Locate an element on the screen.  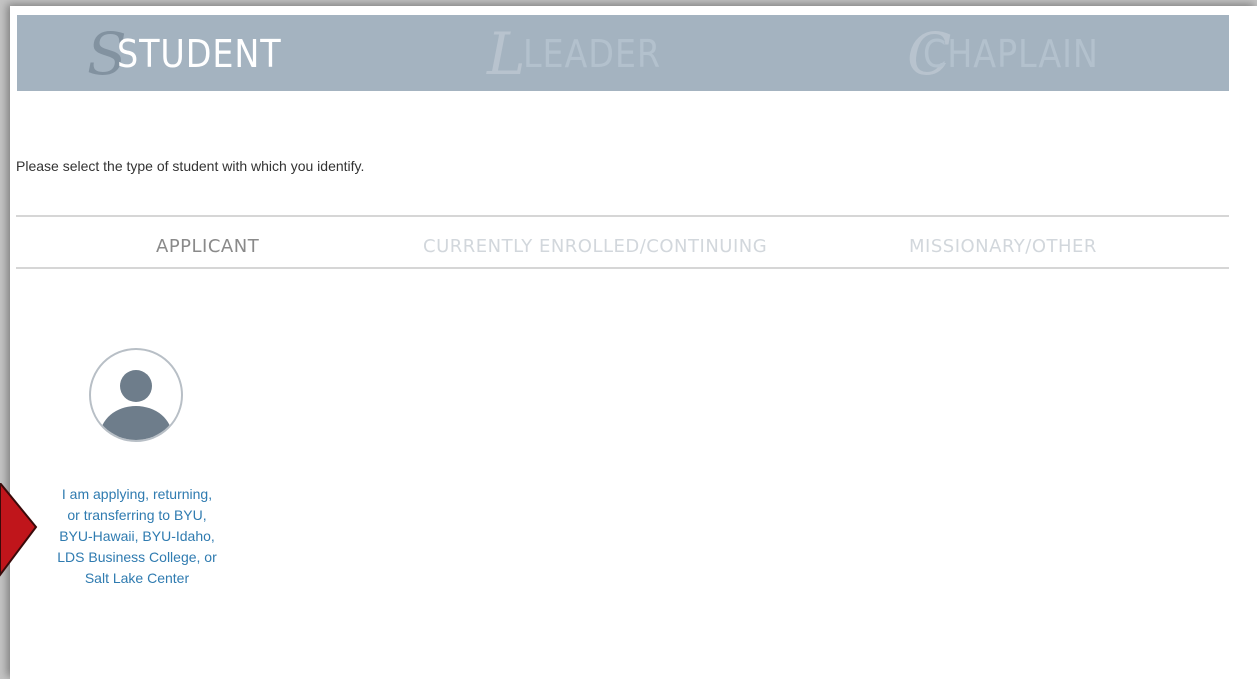
red-pointer-arrow-icon is located at coordinates (19, 530).